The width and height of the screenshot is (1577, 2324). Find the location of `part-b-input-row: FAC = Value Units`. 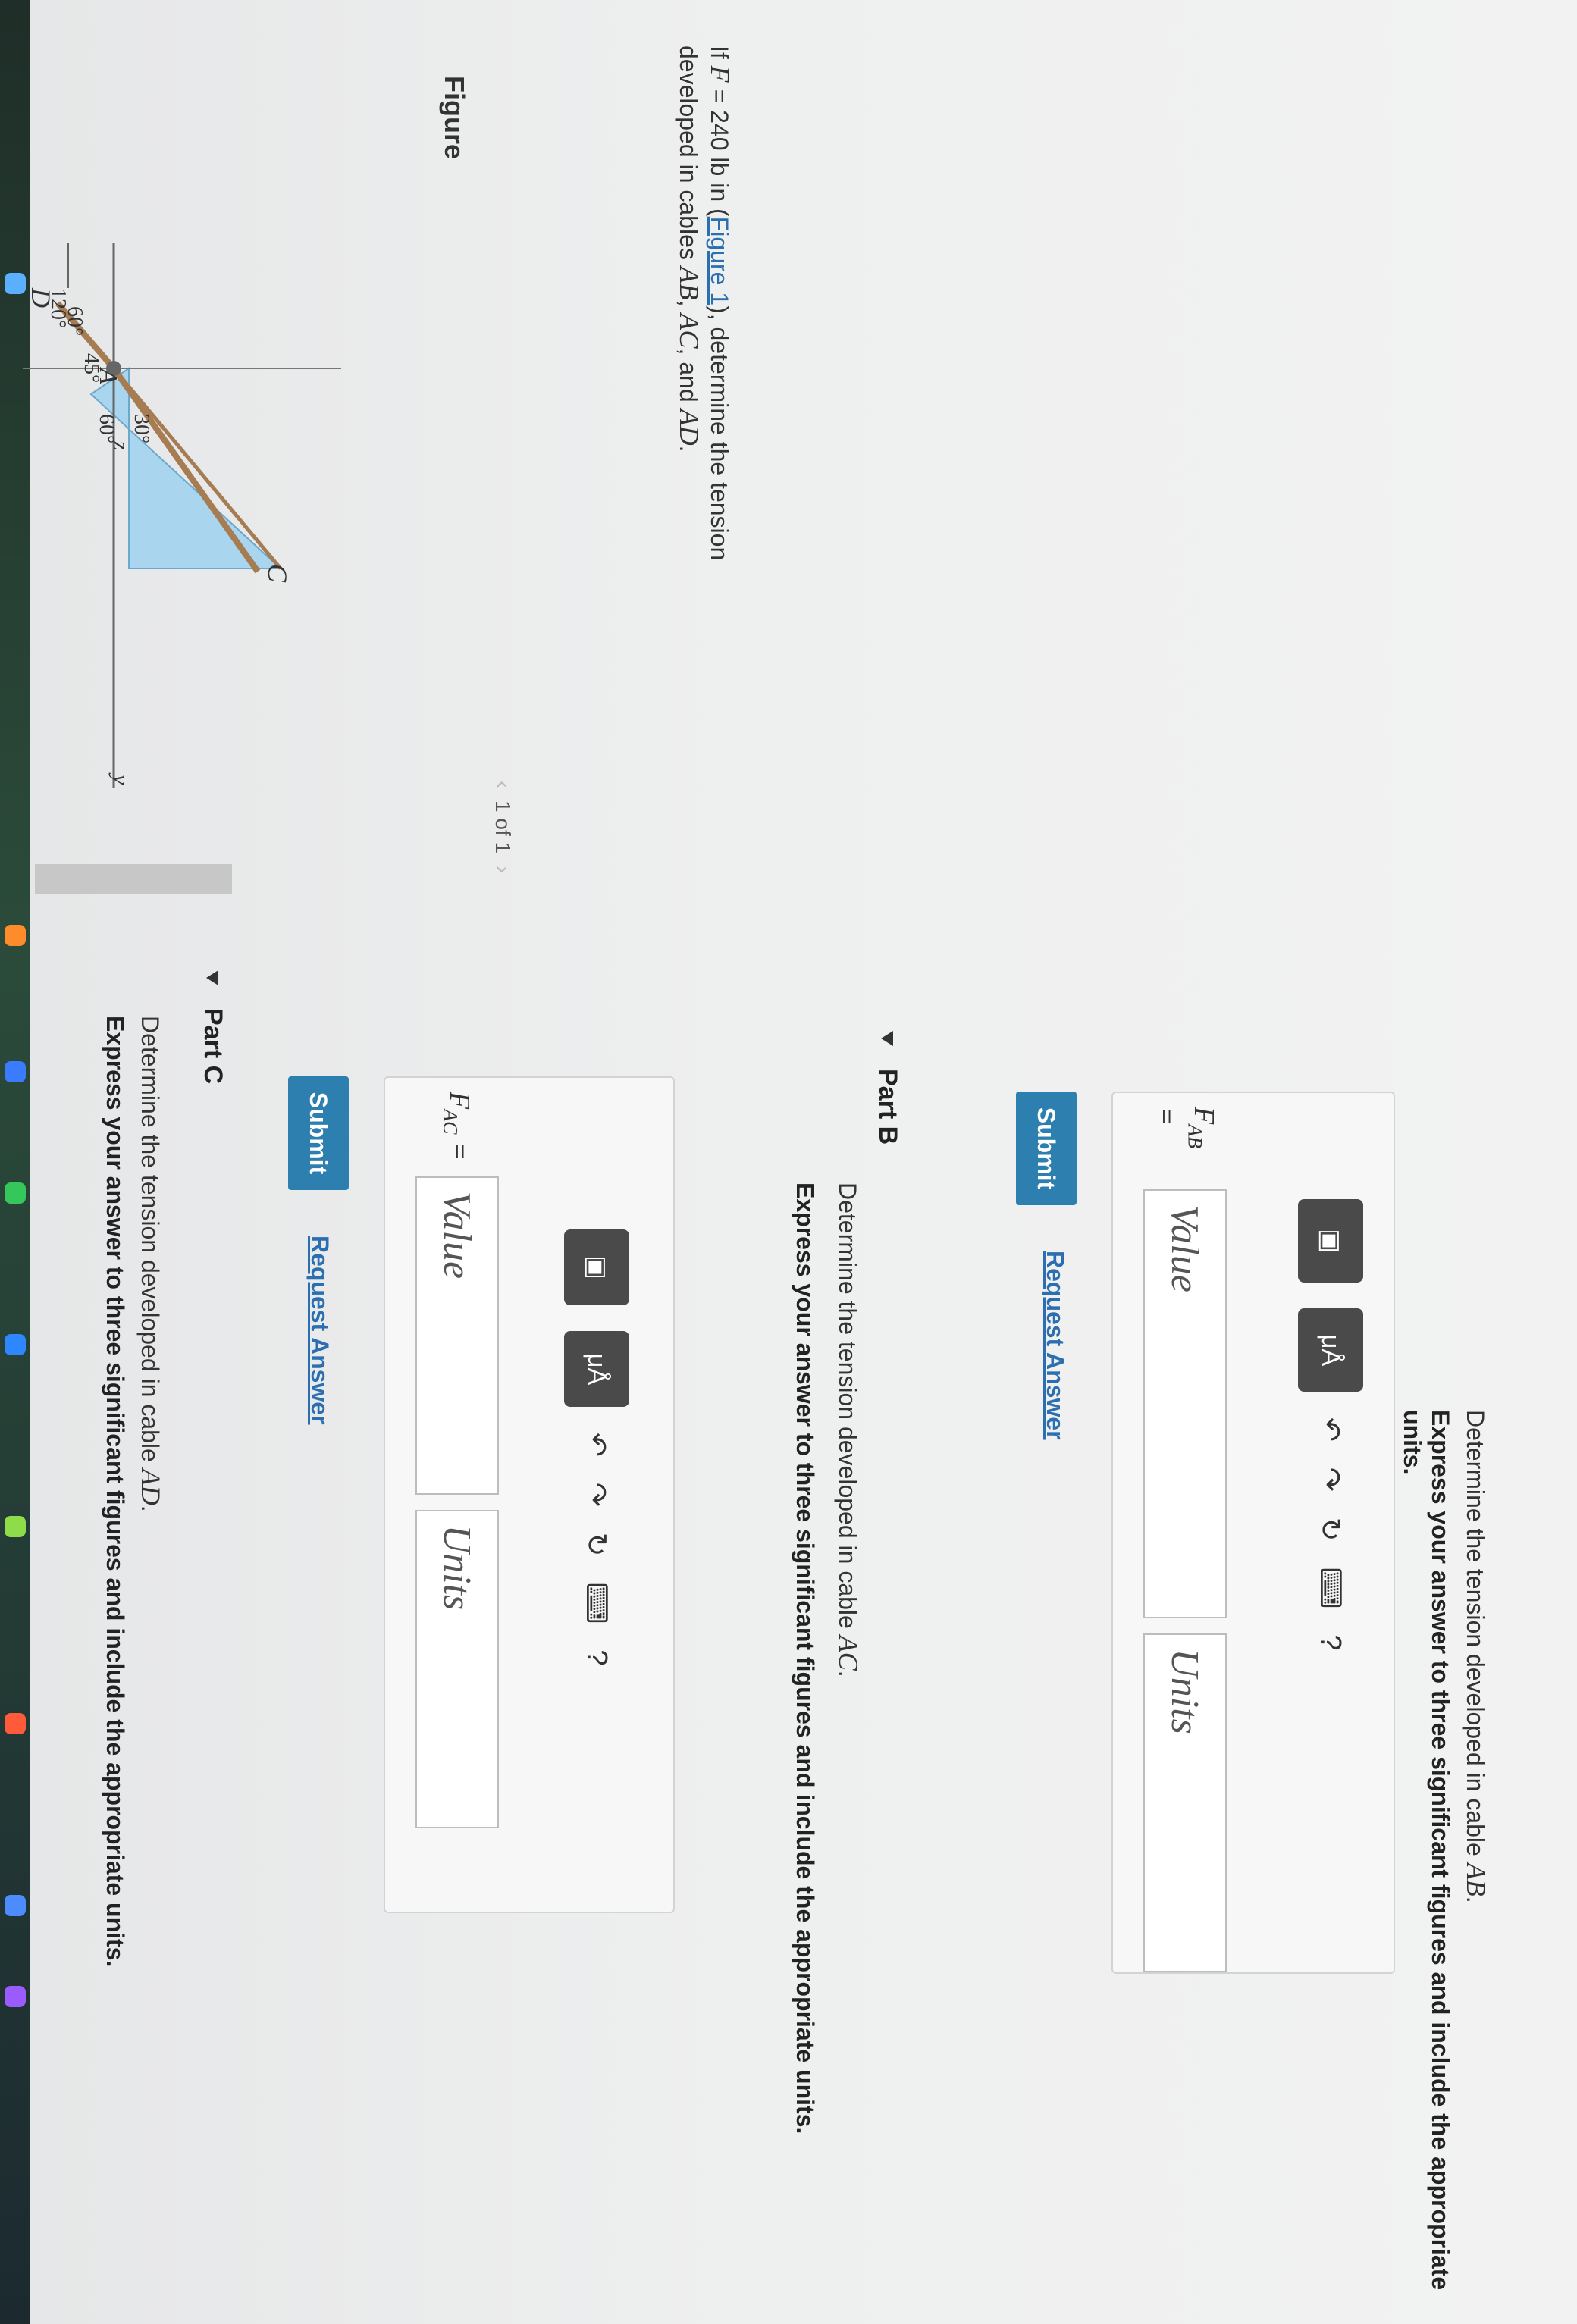

part-b-input-row: FAC = Value Units is located at coordinates (457, 1460).